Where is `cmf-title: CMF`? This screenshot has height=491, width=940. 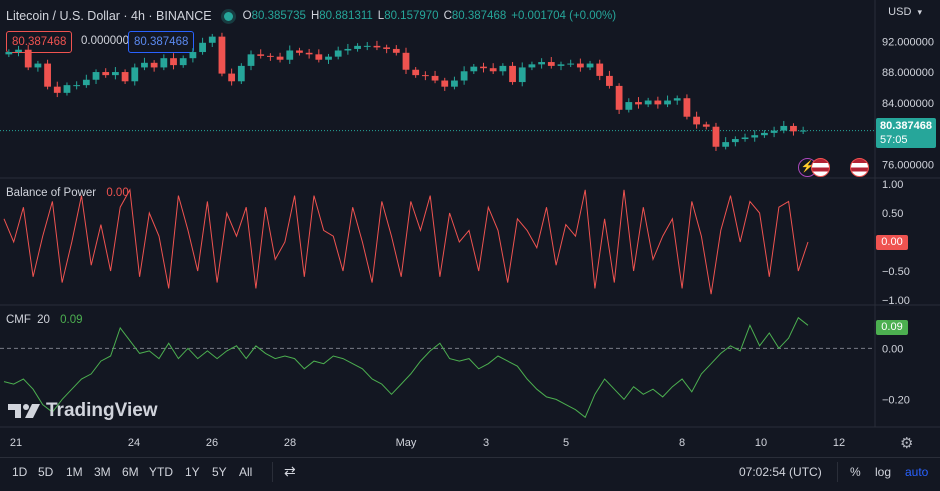 cmf-title: CMF is located at coordinates (18, 320).